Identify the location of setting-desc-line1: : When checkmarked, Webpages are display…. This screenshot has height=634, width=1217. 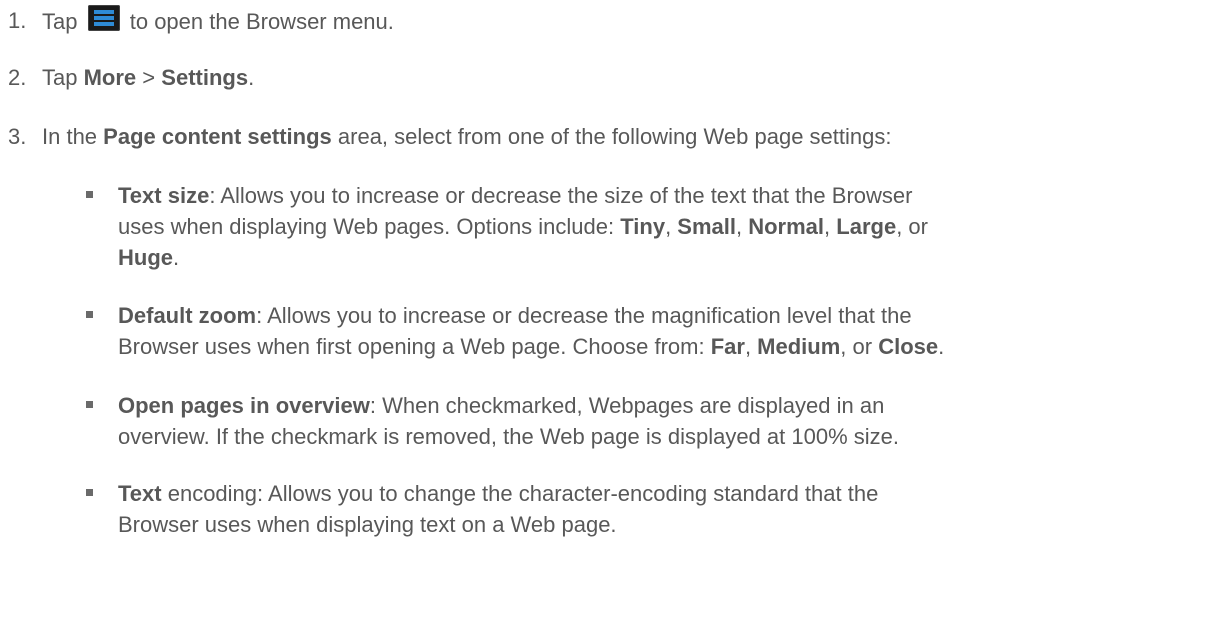
(627, 405).